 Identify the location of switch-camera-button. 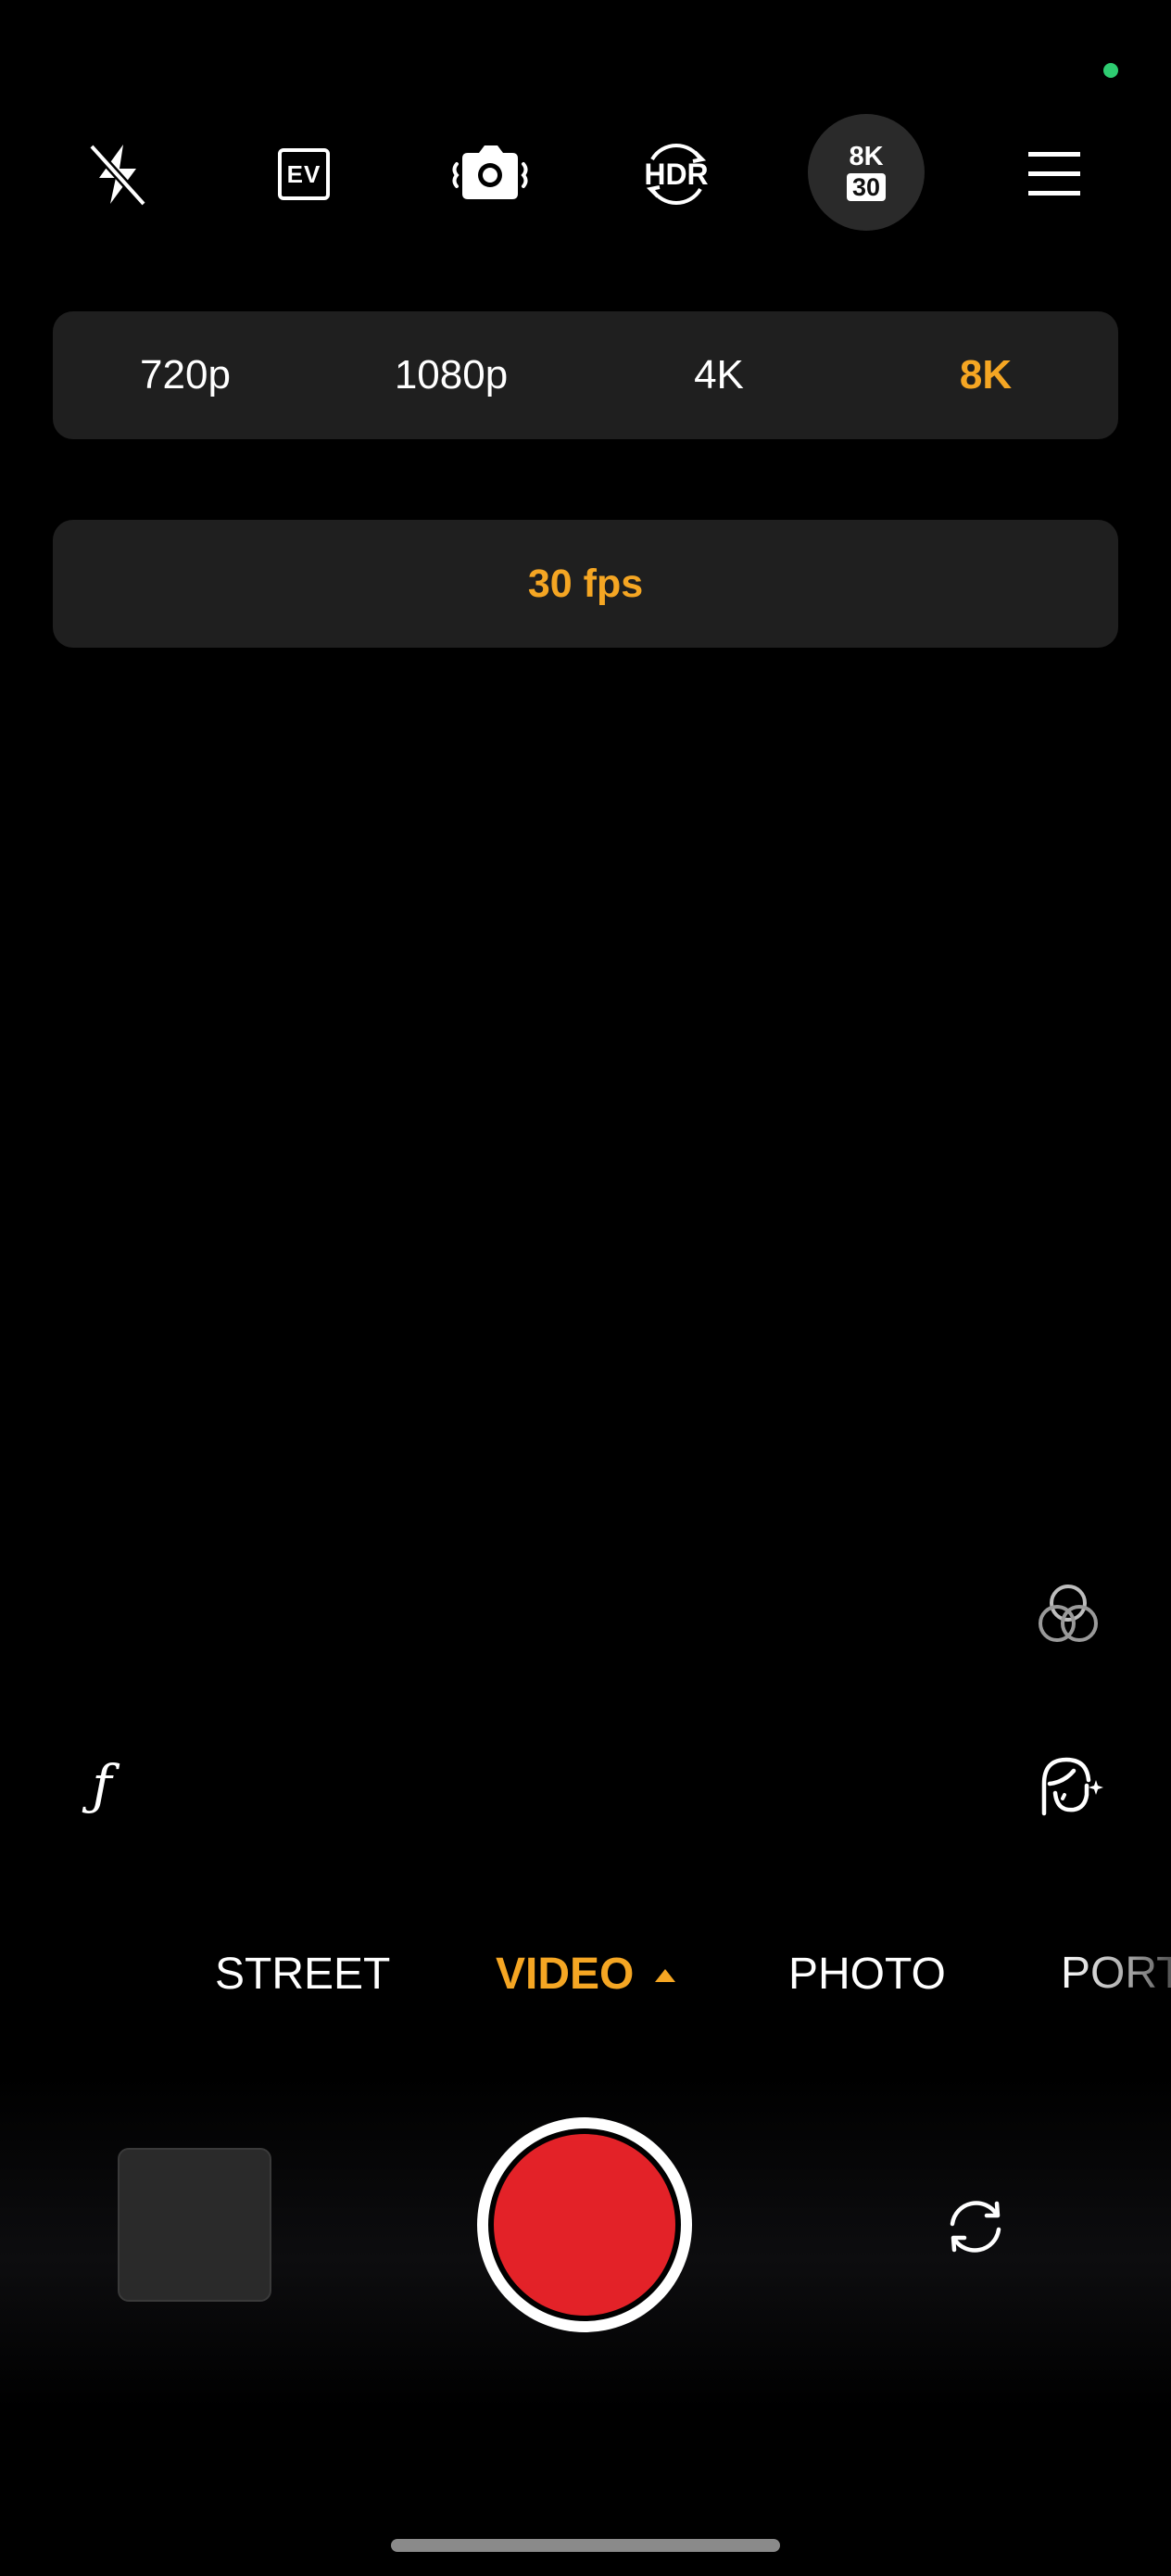
(976, 2226).